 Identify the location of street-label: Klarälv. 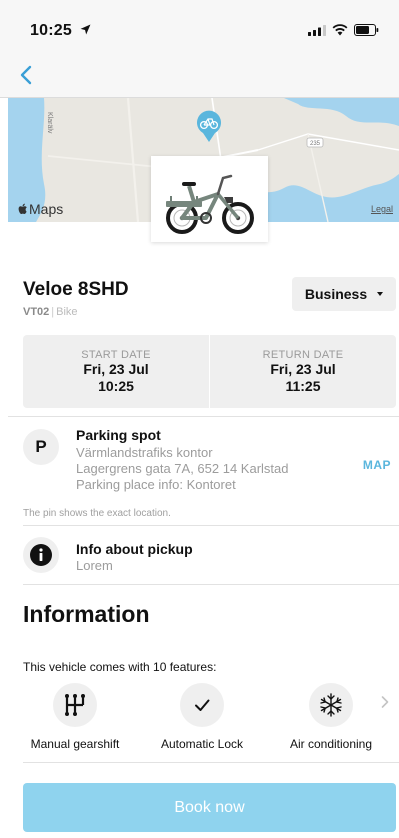
(49, 123).